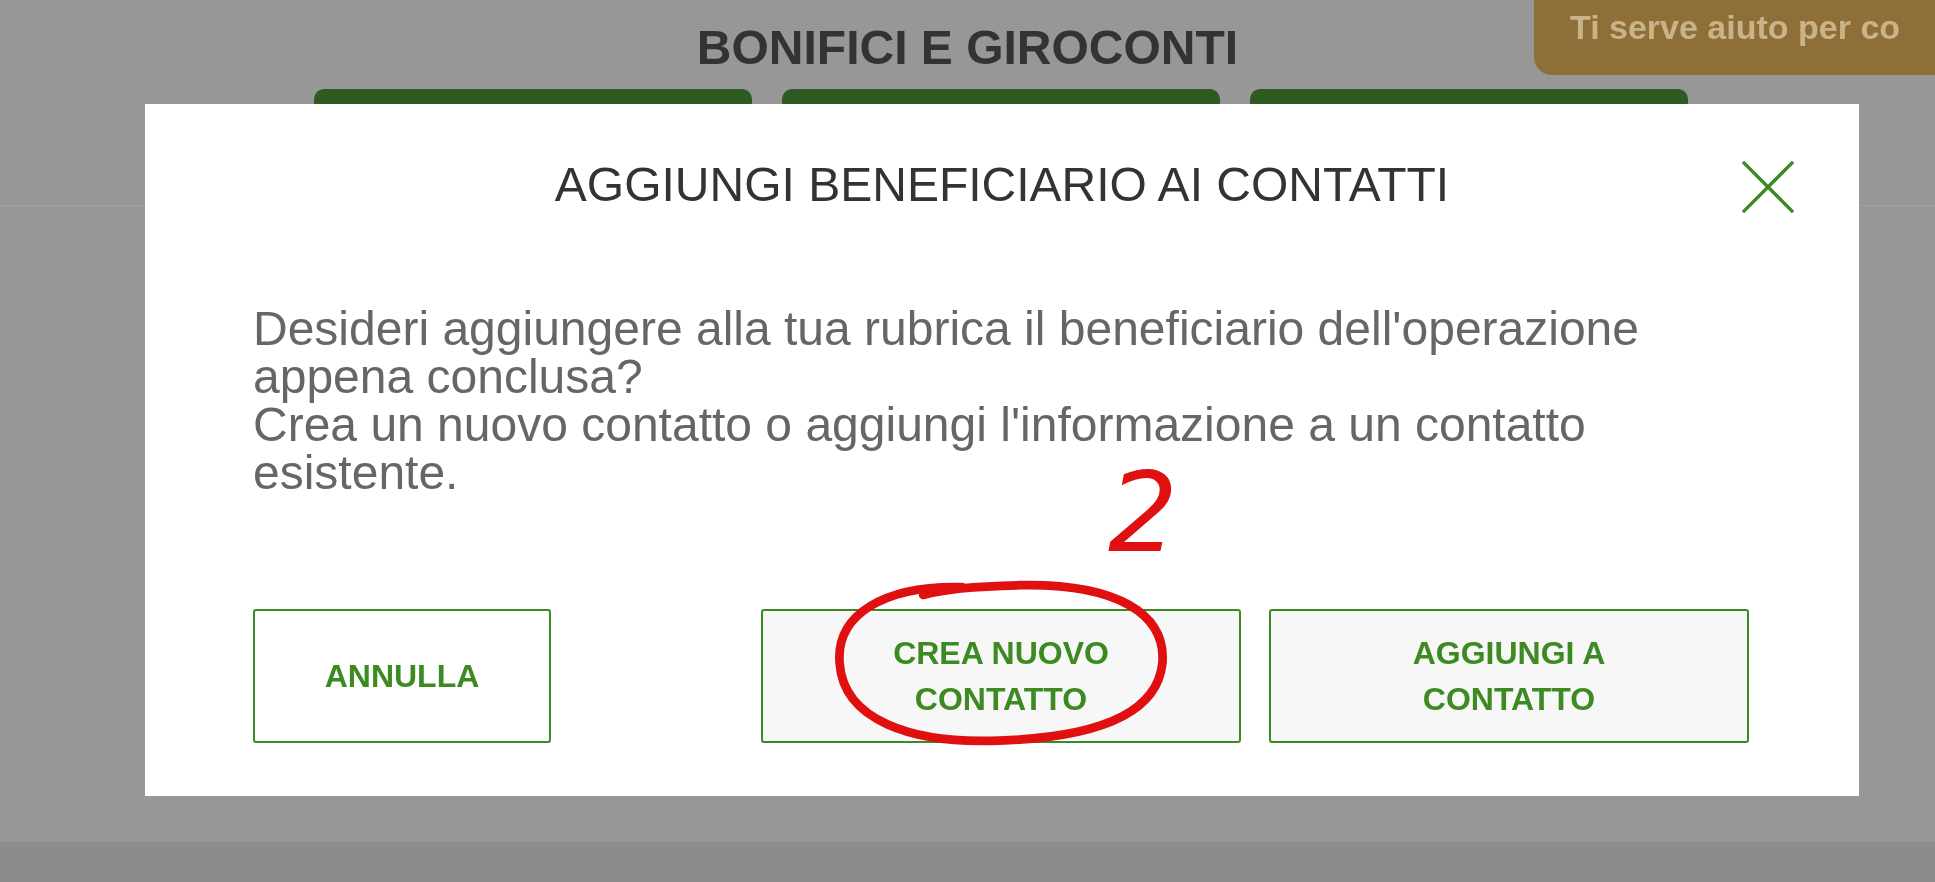  What do you see at coordinates (1768, 187) in the screenshot?
I see `close-icon` at bounding box center [1768, 187].